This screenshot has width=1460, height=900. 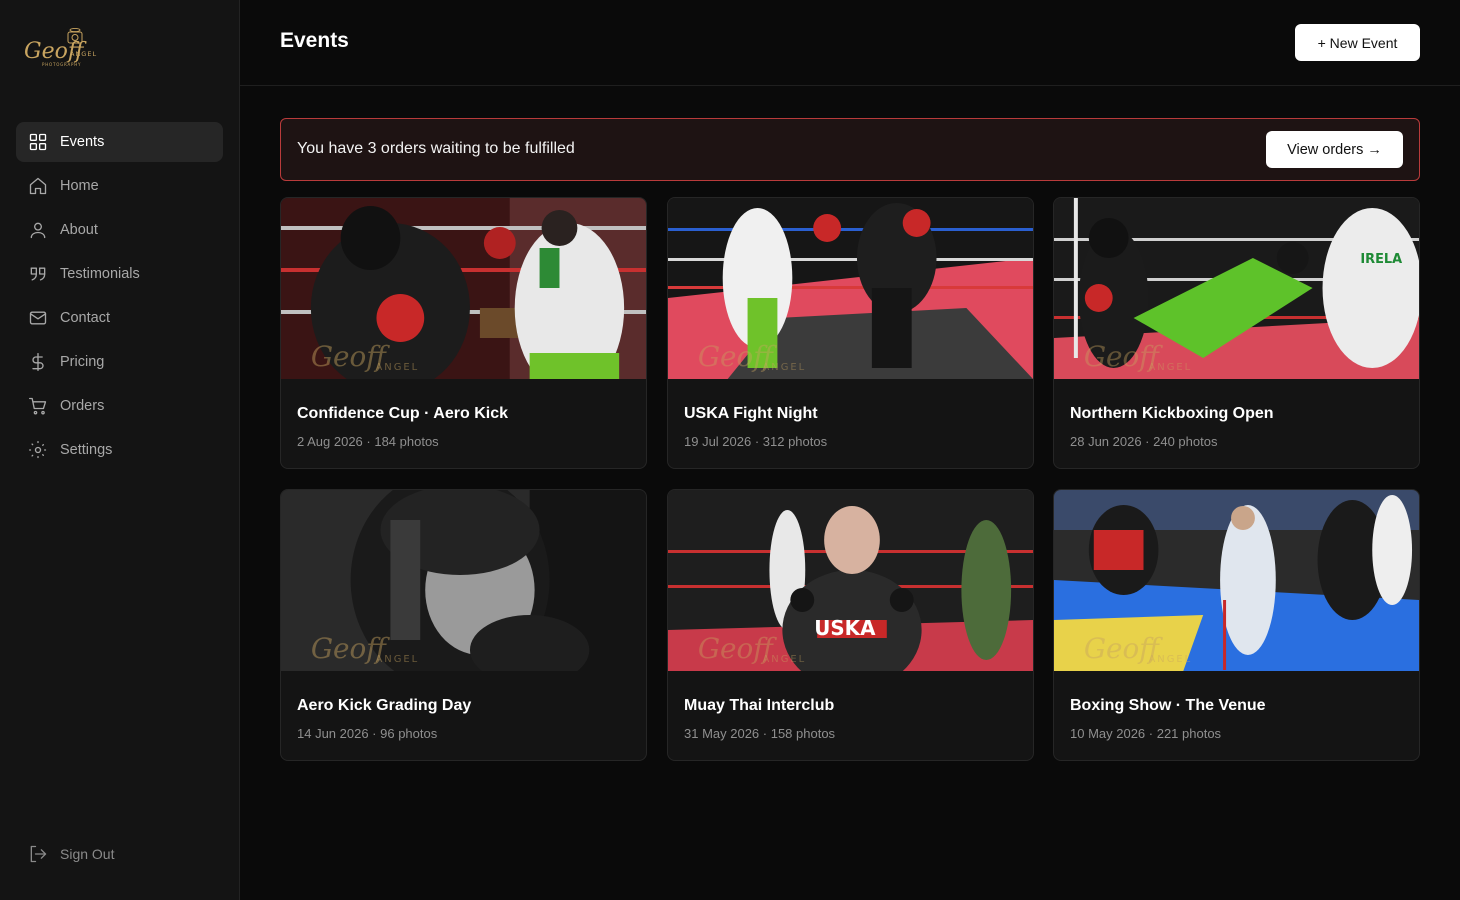 I want to click on sidebar-item-settings: Settings, so click(x=119, y=450).